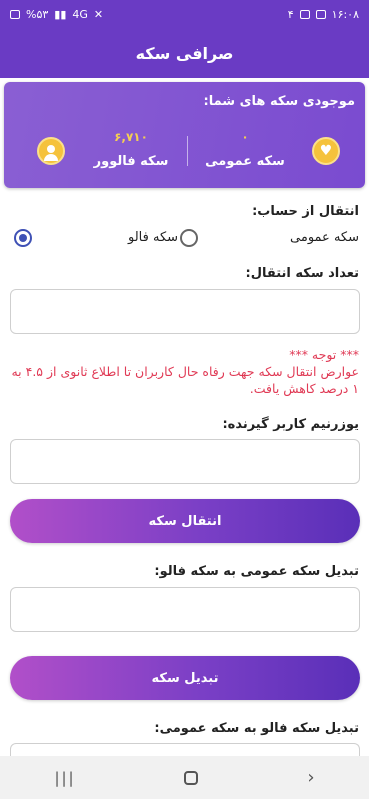  Describe the element at coordinates (64, 778) in the screenshot. I see `recent-apps-icon: |||` at that location.